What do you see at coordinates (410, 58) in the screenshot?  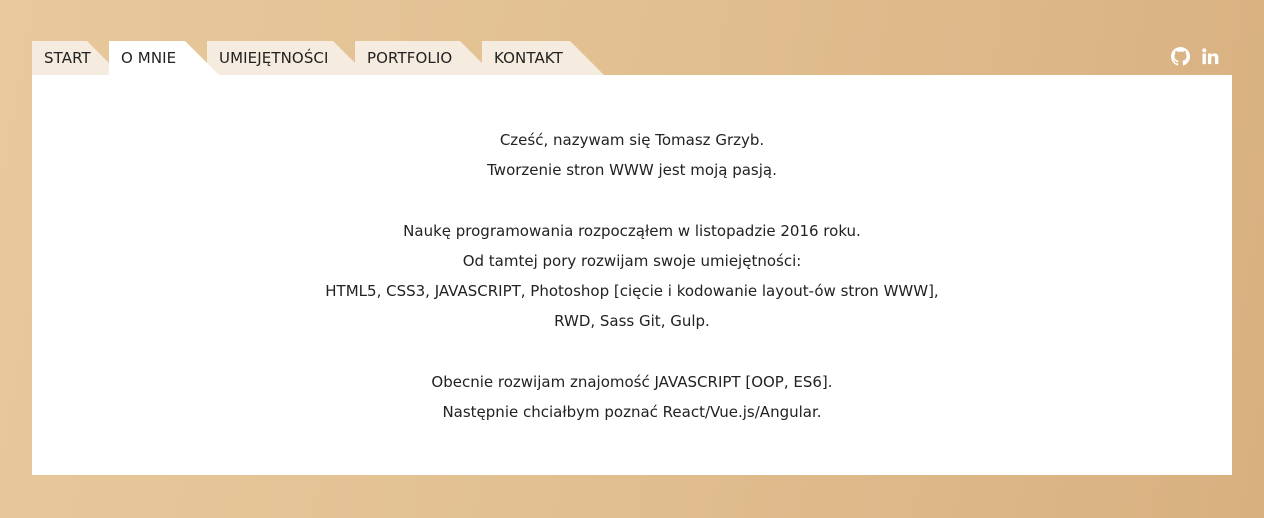 I see `tab-label: PORTFOLIO` at bounding box center [410, 58].